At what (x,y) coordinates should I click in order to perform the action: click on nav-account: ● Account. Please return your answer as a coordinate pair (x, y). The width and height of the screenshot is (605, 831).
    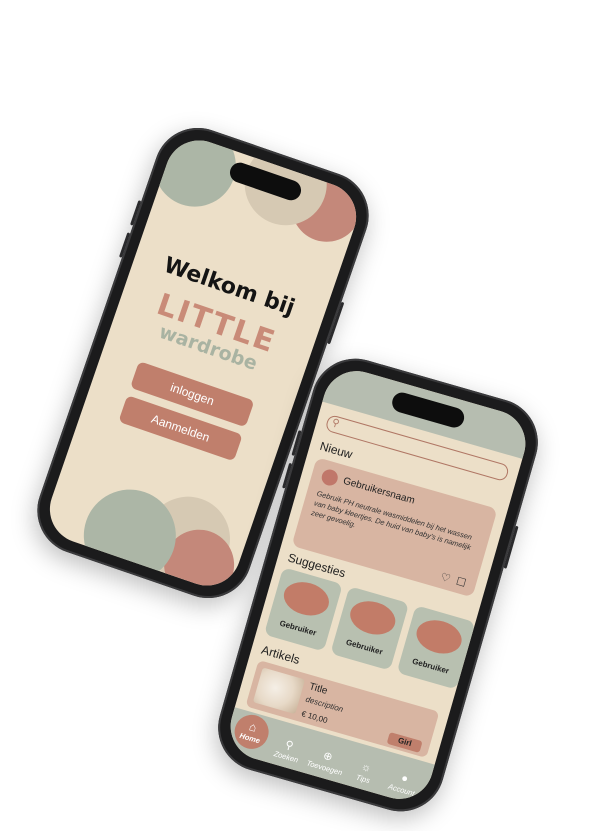
    Looking at the image, I should click on (403, 784).